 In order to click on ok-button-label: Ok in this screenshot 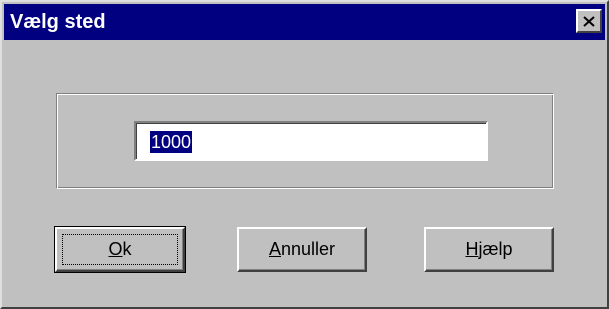, I will do `click(120, 249)`.